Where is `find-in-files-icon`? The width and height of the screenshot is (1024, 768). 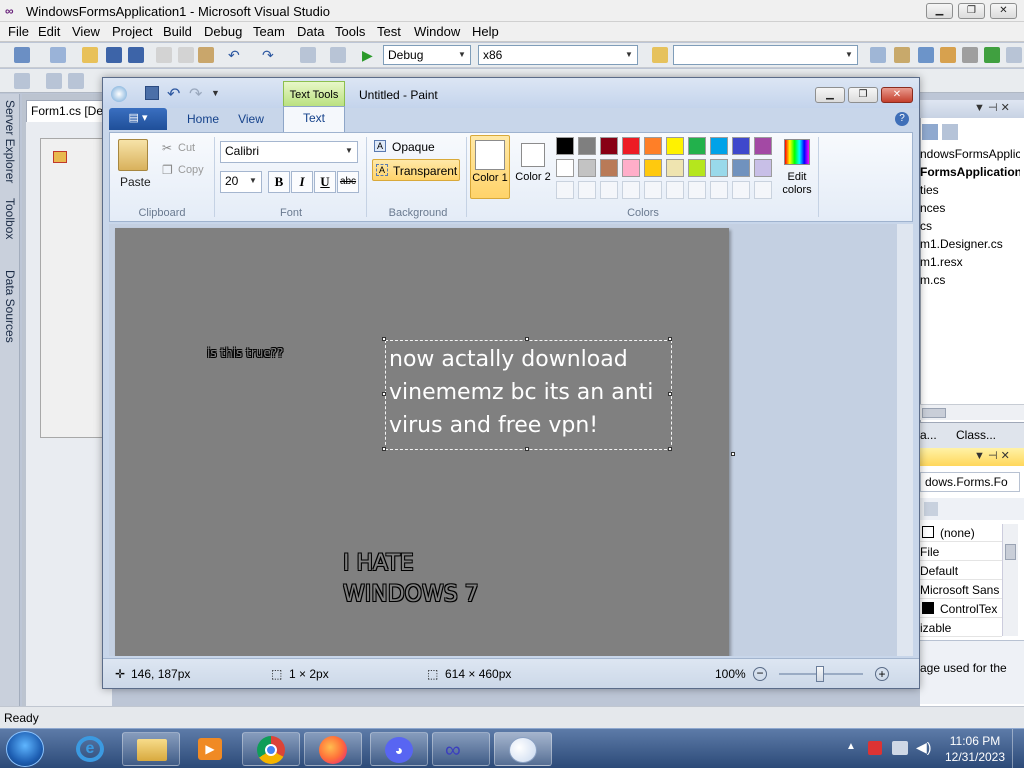
find-in-files-icon is located at coordinates (660, 55).